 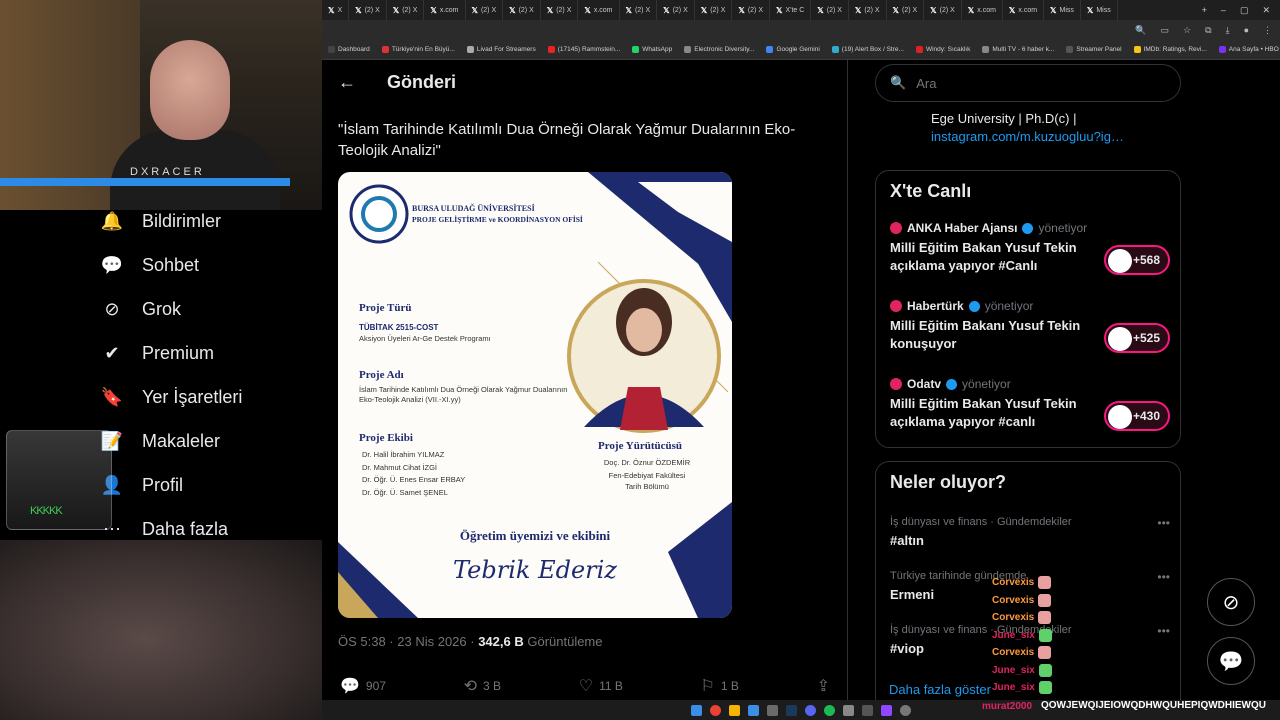 What do you see at coordinates (1137, 416) in the screenshot?
I see `live-listener-count: +430` at bounding box center [1137, 416].